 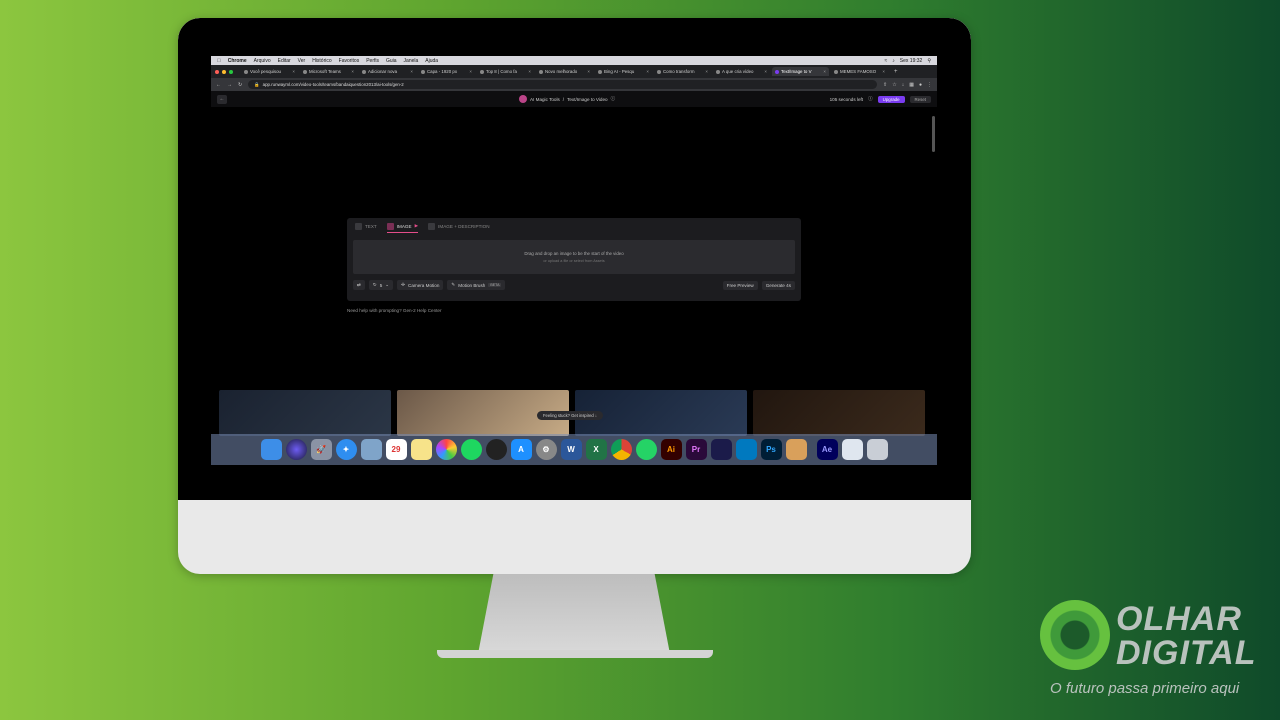 What do you see at coordinates (423, 71) in the screenshot?
I see `tab-favicon` at bounding box center [423, 71].